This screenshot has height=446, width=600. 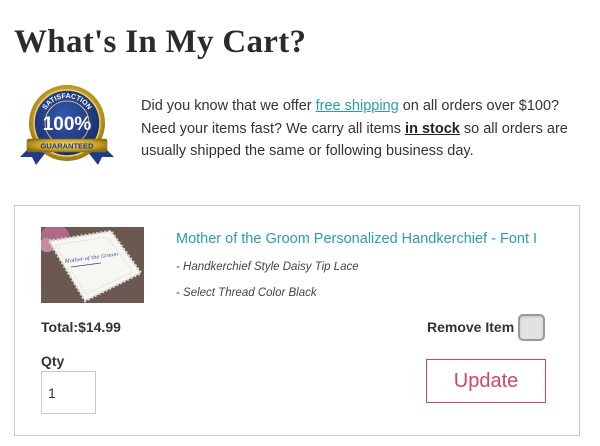 What do you see at coordinates (273, 128) in the screenshot?
I see `promo-line-2-start: Need your items fast? We carry all items` at bounding box center [273, 128].